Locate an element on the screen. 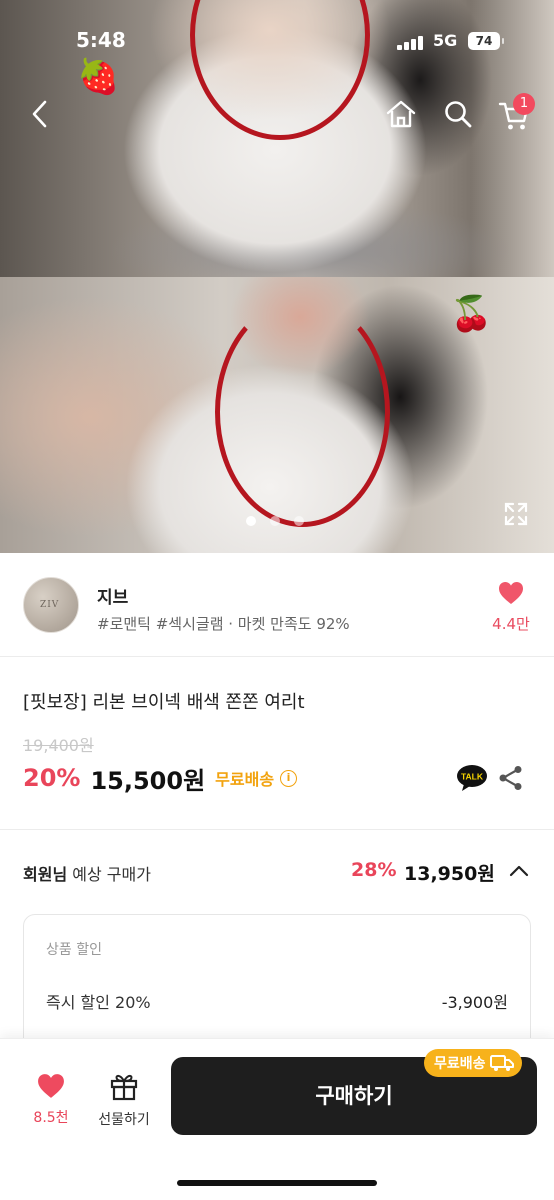 The width and height of the screenshot is (554, 1200). talk-icon: TALK is located at coordinates (472, 778).